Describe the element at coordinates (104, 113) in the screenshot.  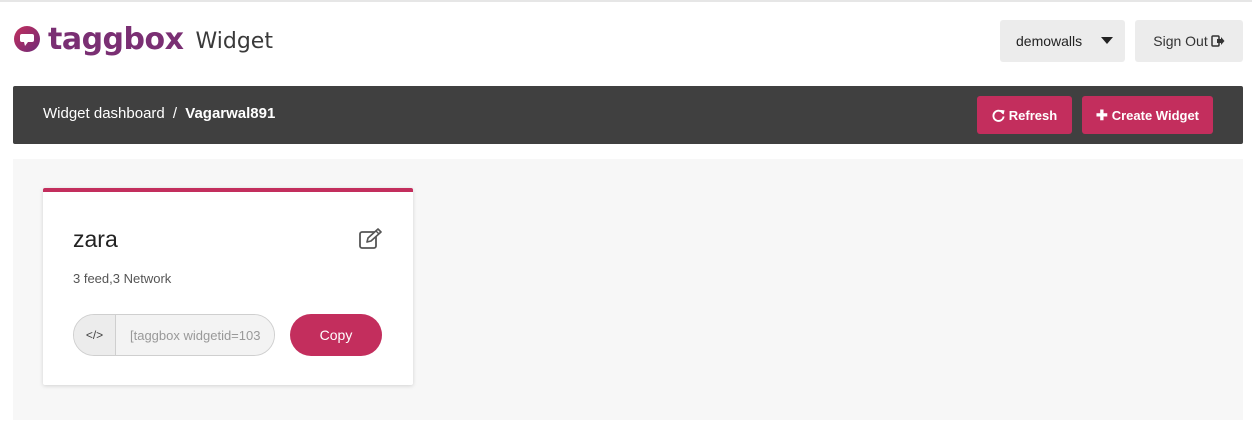
I see `breadcrumb-root: Widget dashboard` at that location.